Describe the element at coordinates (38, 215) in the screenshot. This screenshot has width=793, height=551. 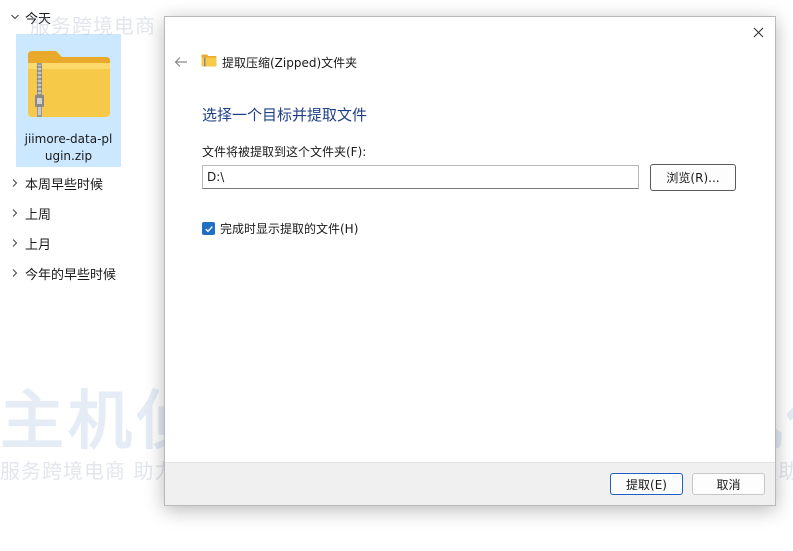
I see `group-label: 上周` at that location.